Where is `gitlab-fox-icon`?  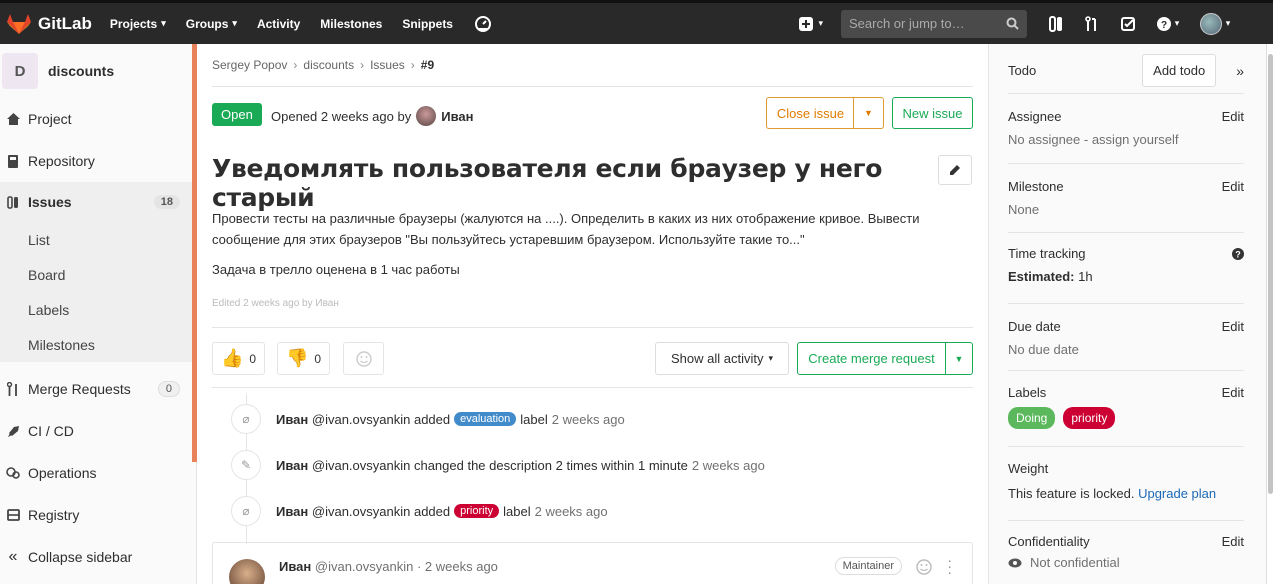 gitlab-fox-icon is located at coordinates (19, 23).